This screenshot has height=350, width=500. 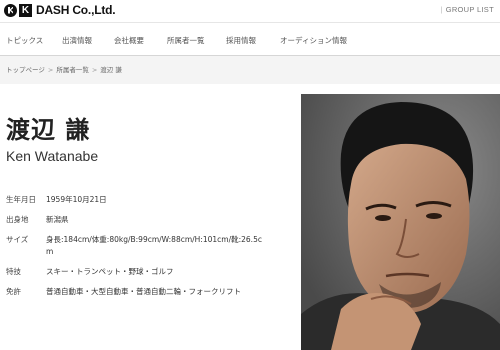 I want to click on nav-item-appearances: 出演情報, so click(x=77, y=40).